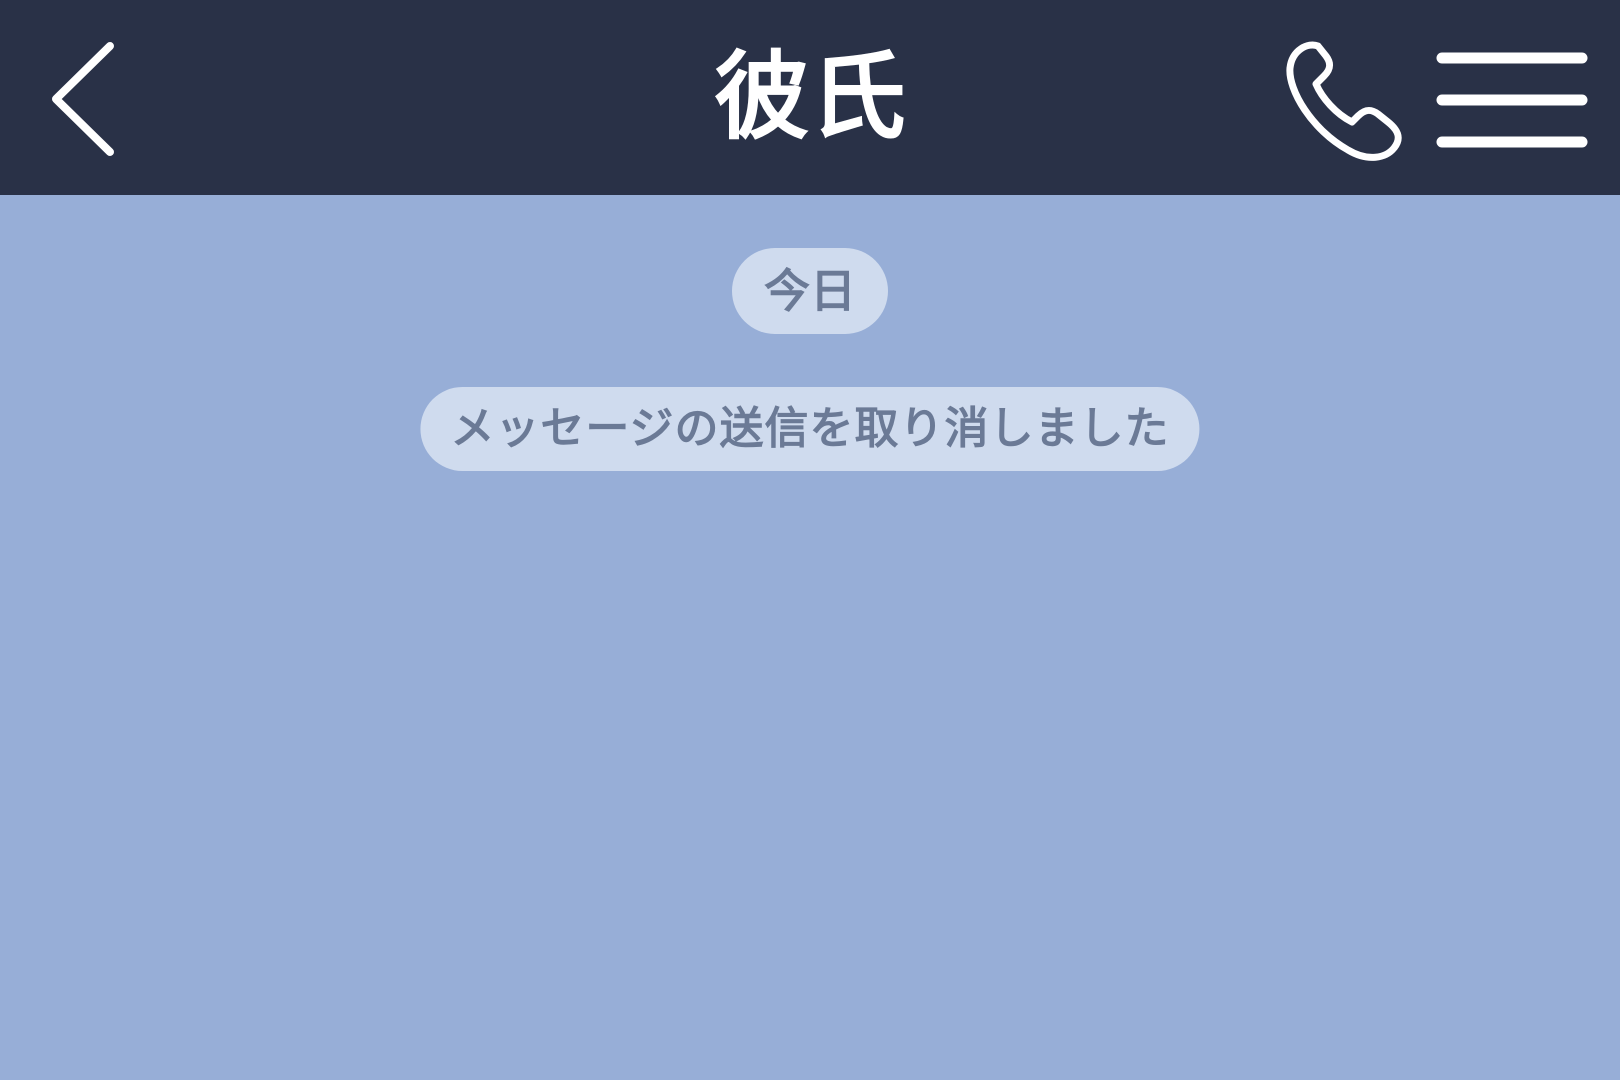  What do you see at coordinates (1344, 101) in the screenshot?
I see `phone-icon` at bounding box center [1344, 101].